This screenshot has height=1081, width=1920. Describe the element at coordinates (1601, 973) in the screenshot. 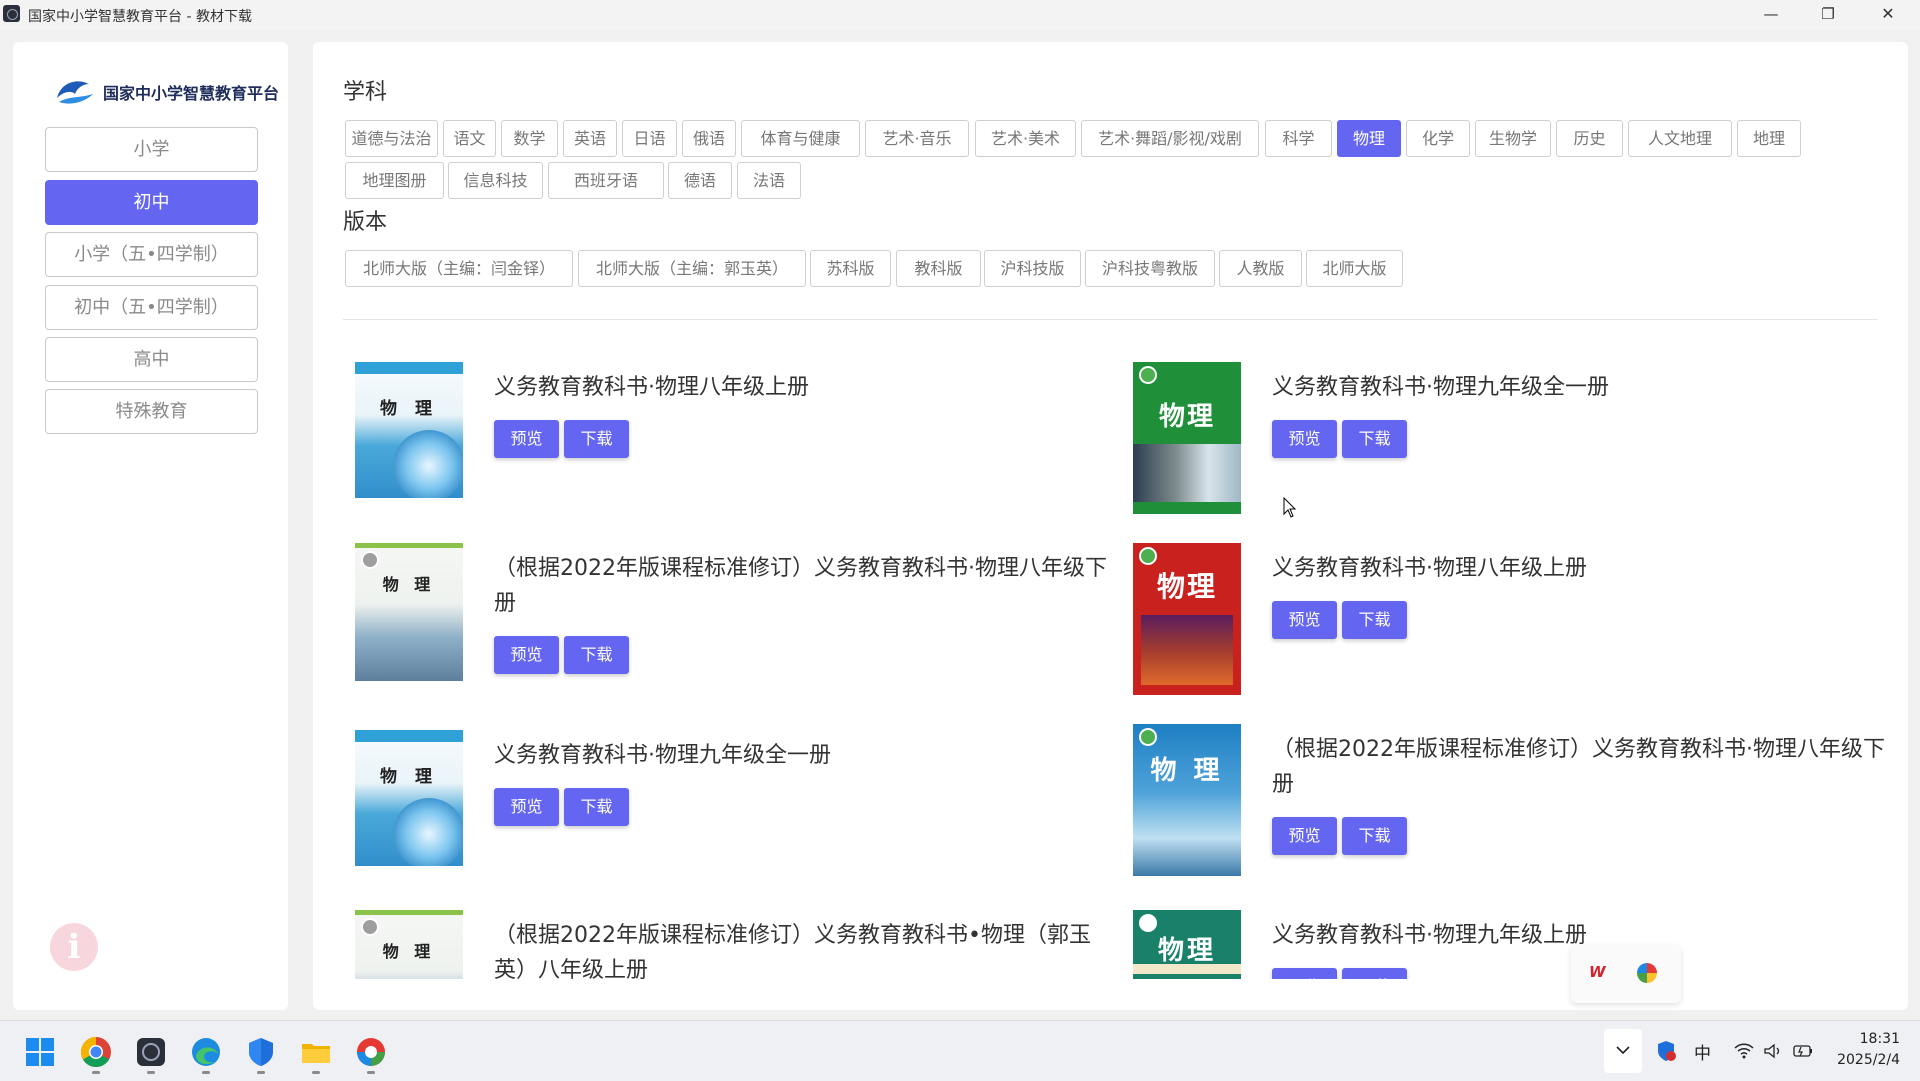

I see `wps-icon: W` at that location.